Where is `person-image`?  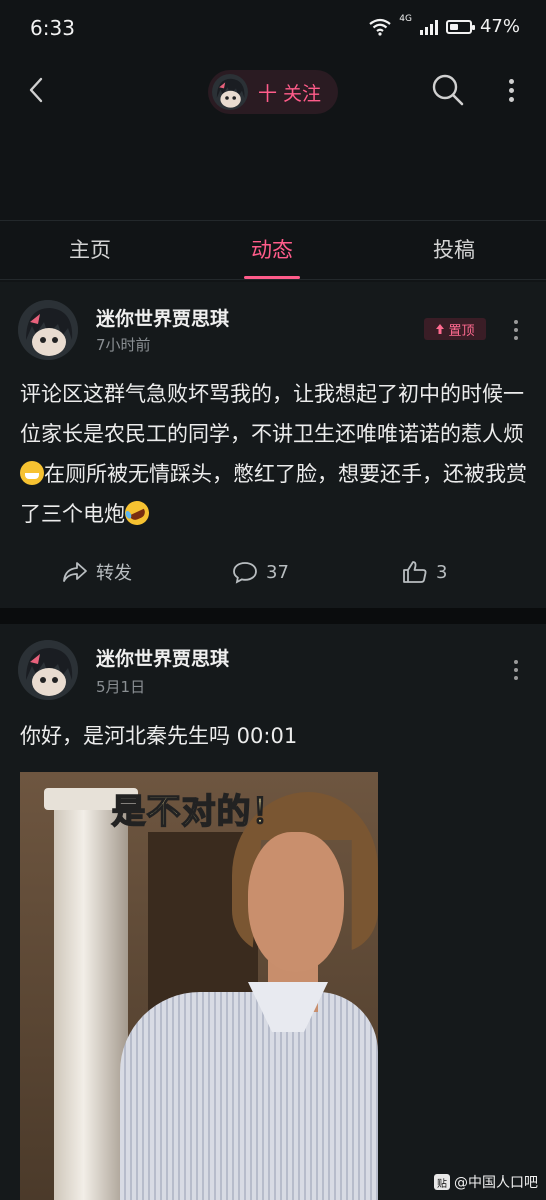 person-image is located at coordinates (296, 902).